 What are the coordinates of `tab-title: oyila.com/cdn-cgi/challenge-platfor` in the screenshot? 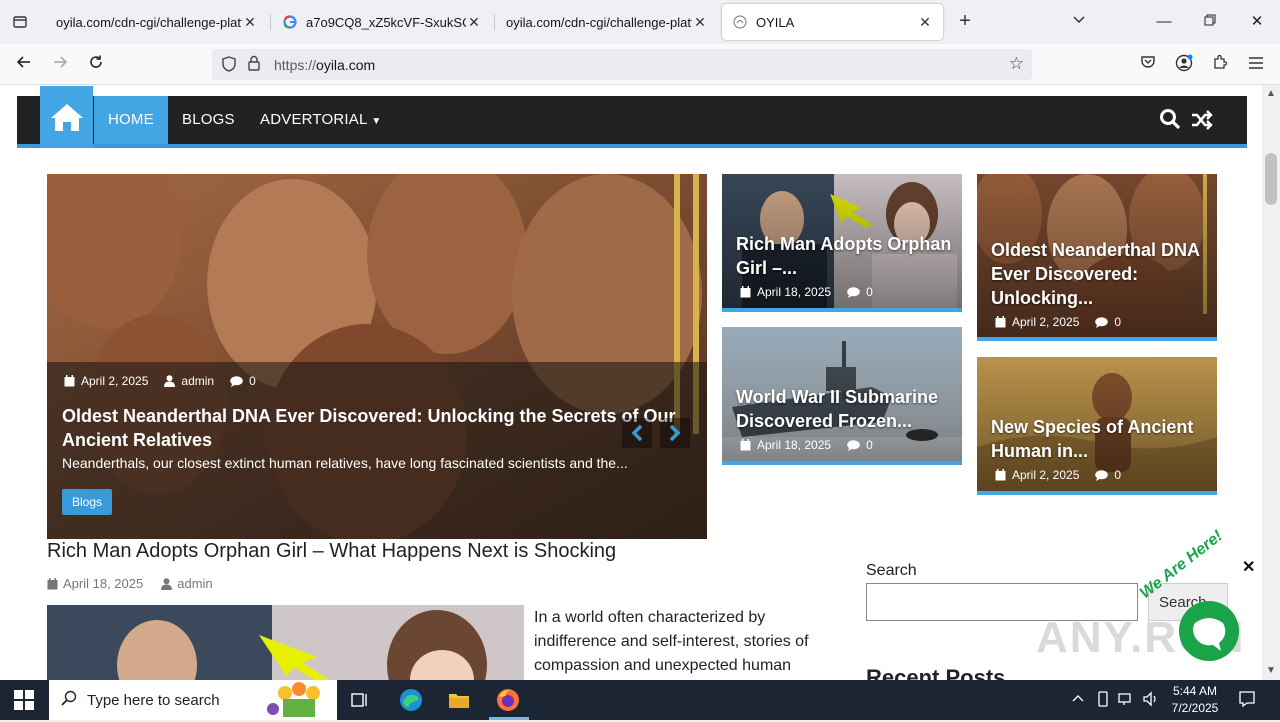 It's located at (599, 22).